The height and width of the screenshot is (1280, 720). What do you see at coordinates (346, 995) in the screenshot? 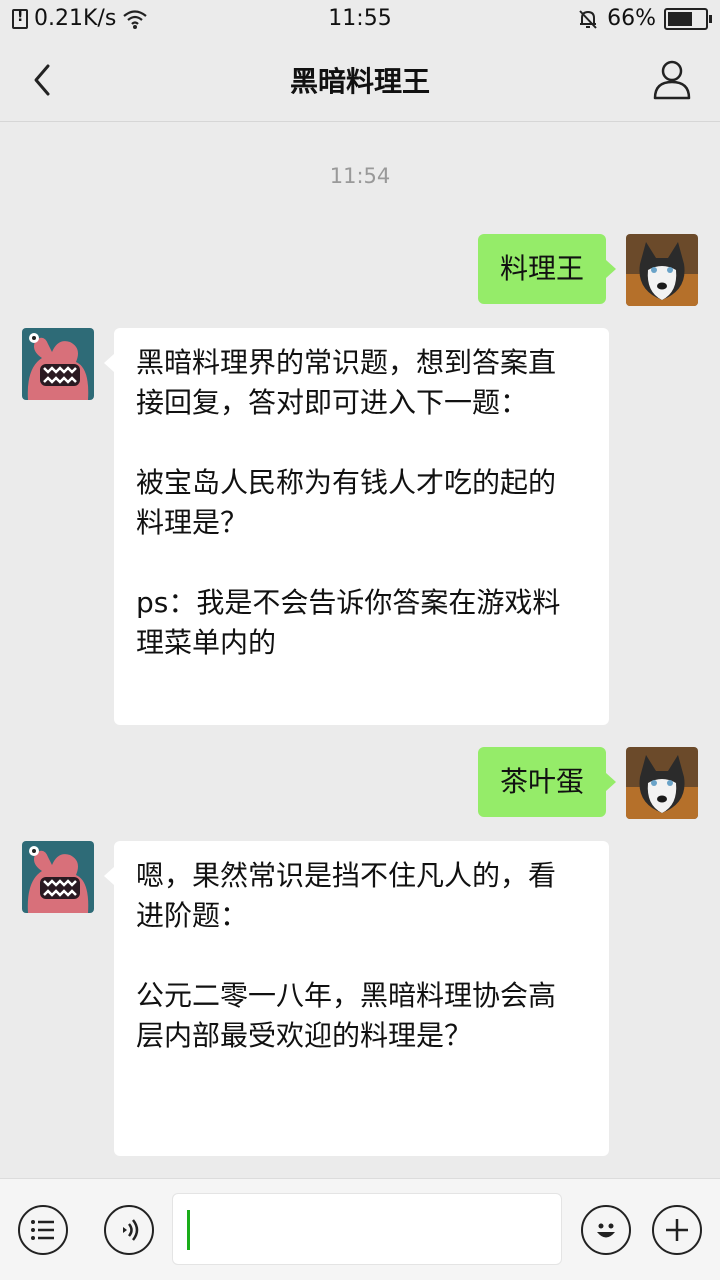
I see `message-line: 公元二零一八年，黑暗料理协会高` at bounding box center [346, 995].